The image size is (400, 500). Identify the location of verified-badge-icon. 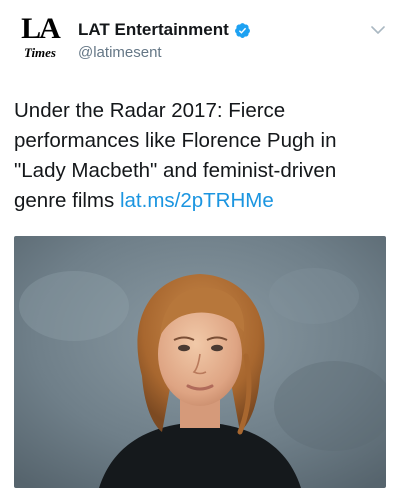
(242, 30).